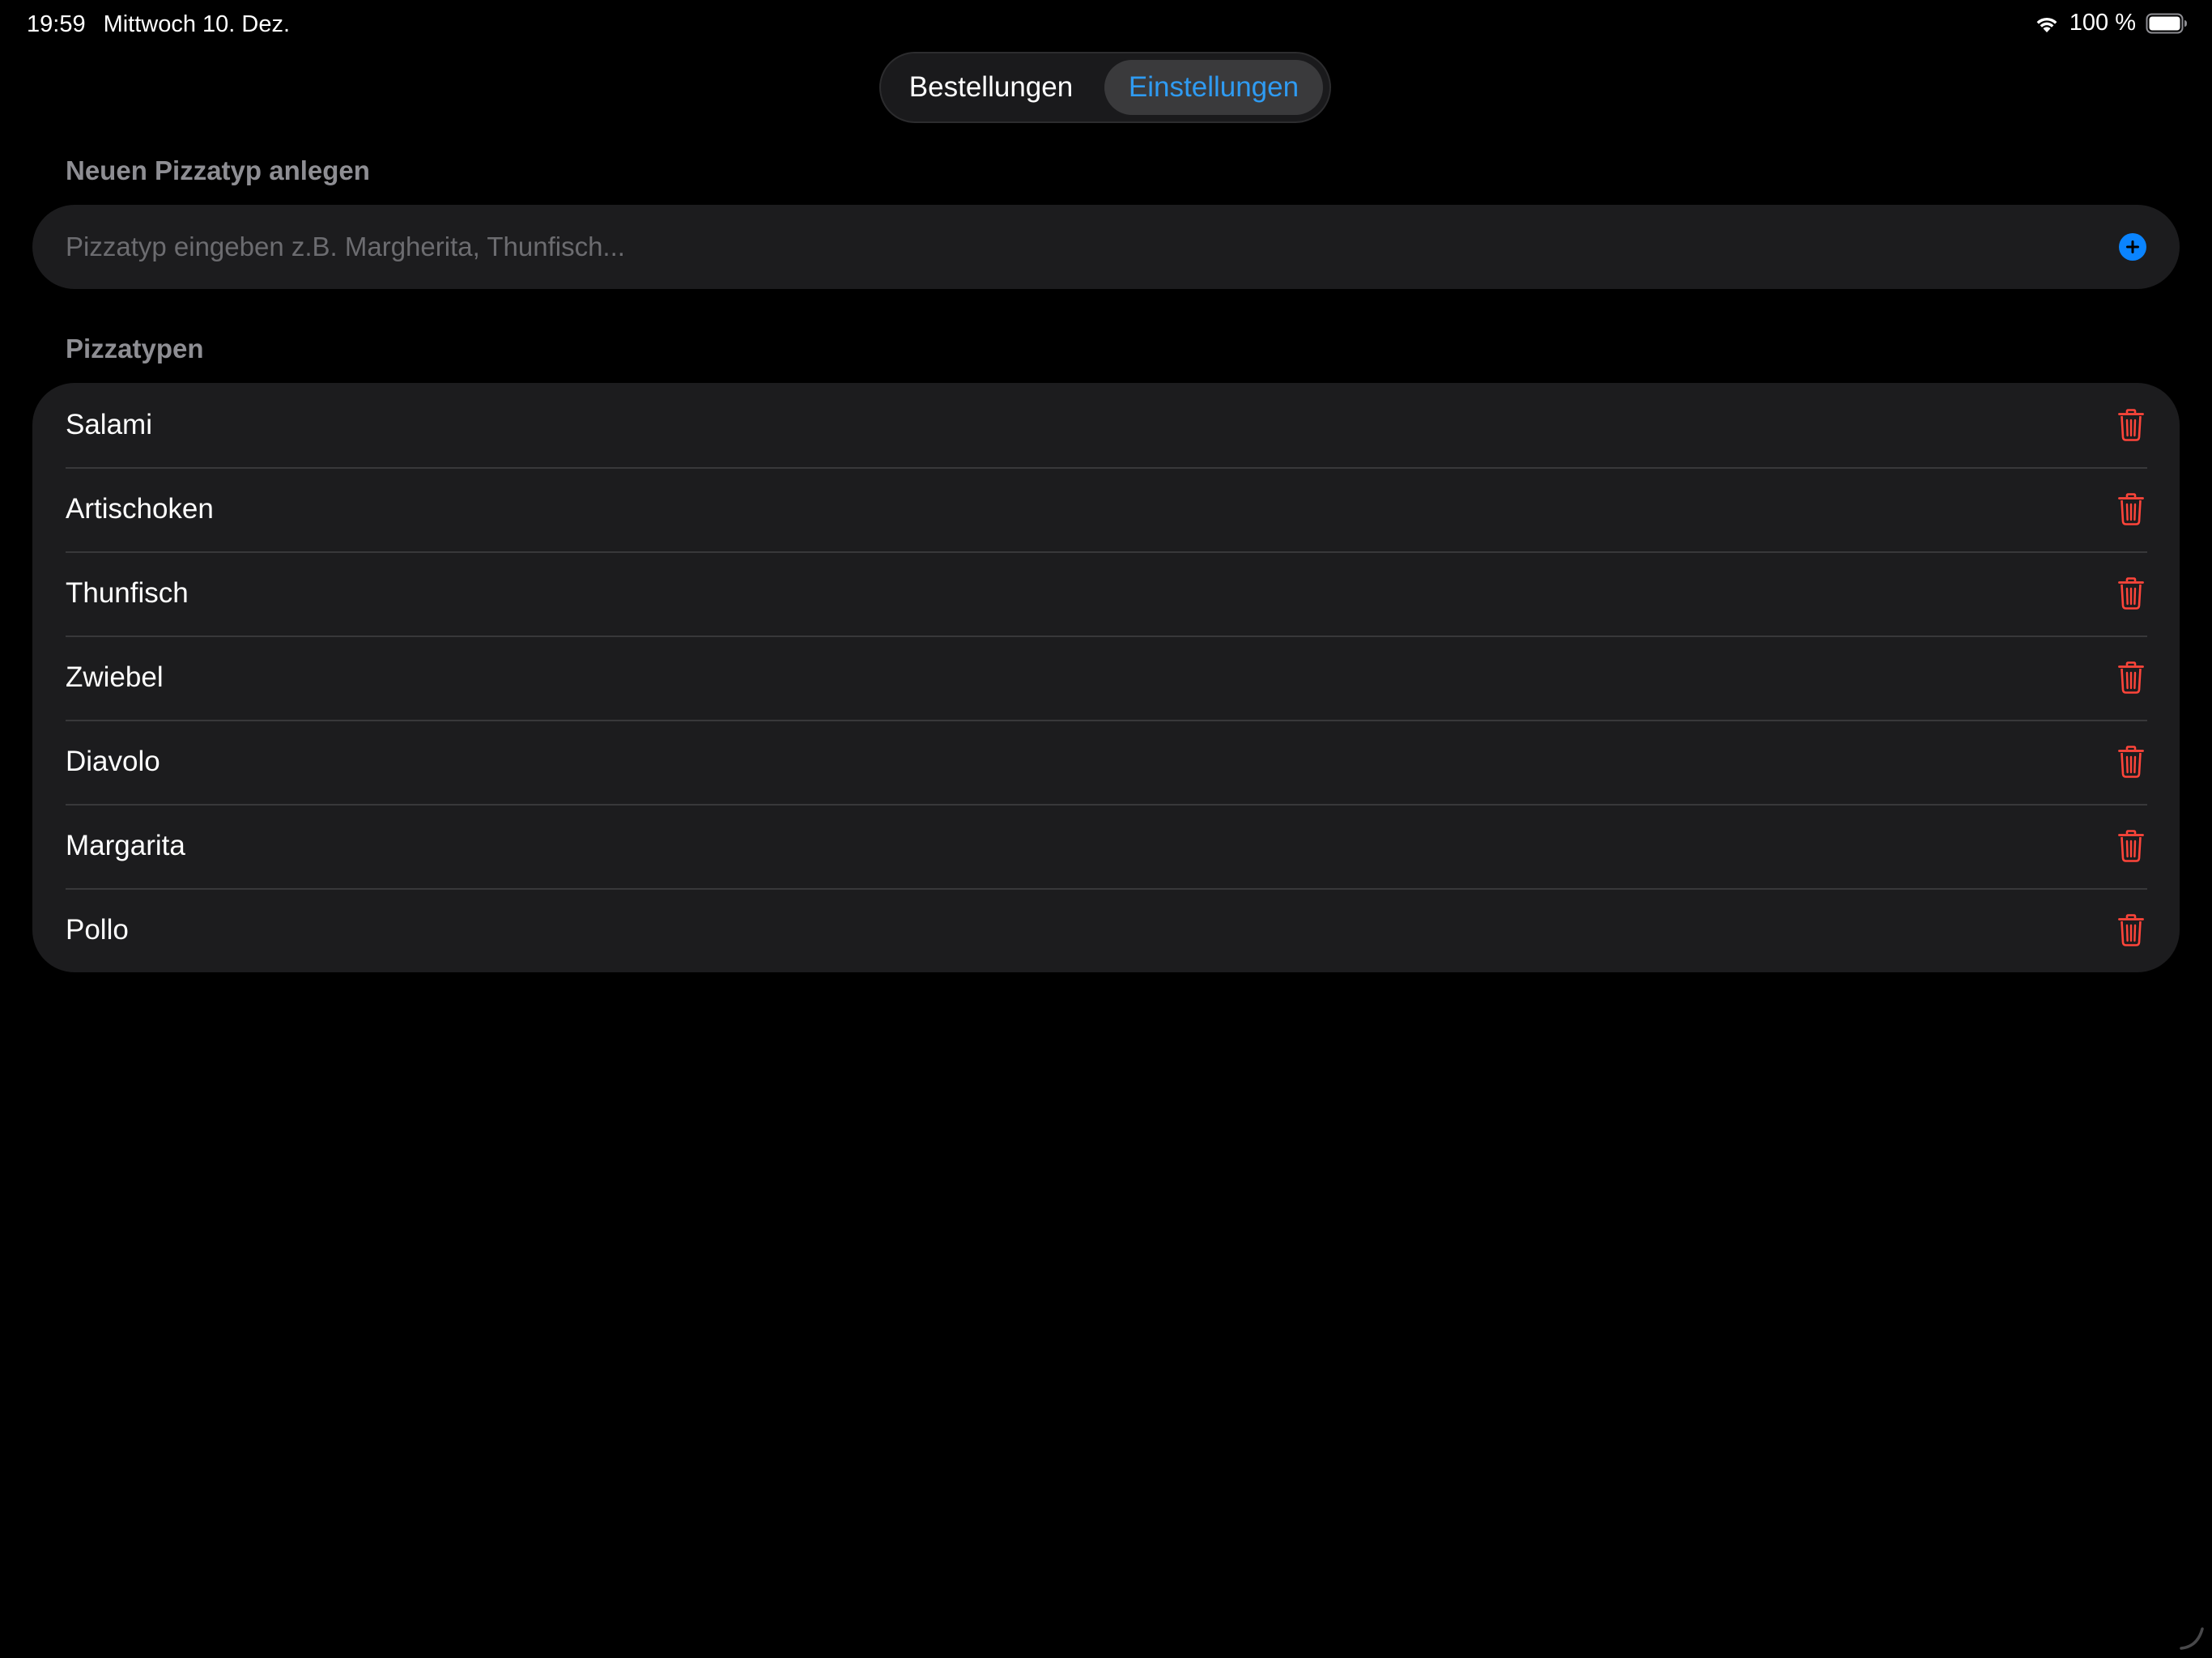 The height and width of the screenshot is (1658, 2212). I want to click on pizza-type-label: Salami, so click(109, 424).